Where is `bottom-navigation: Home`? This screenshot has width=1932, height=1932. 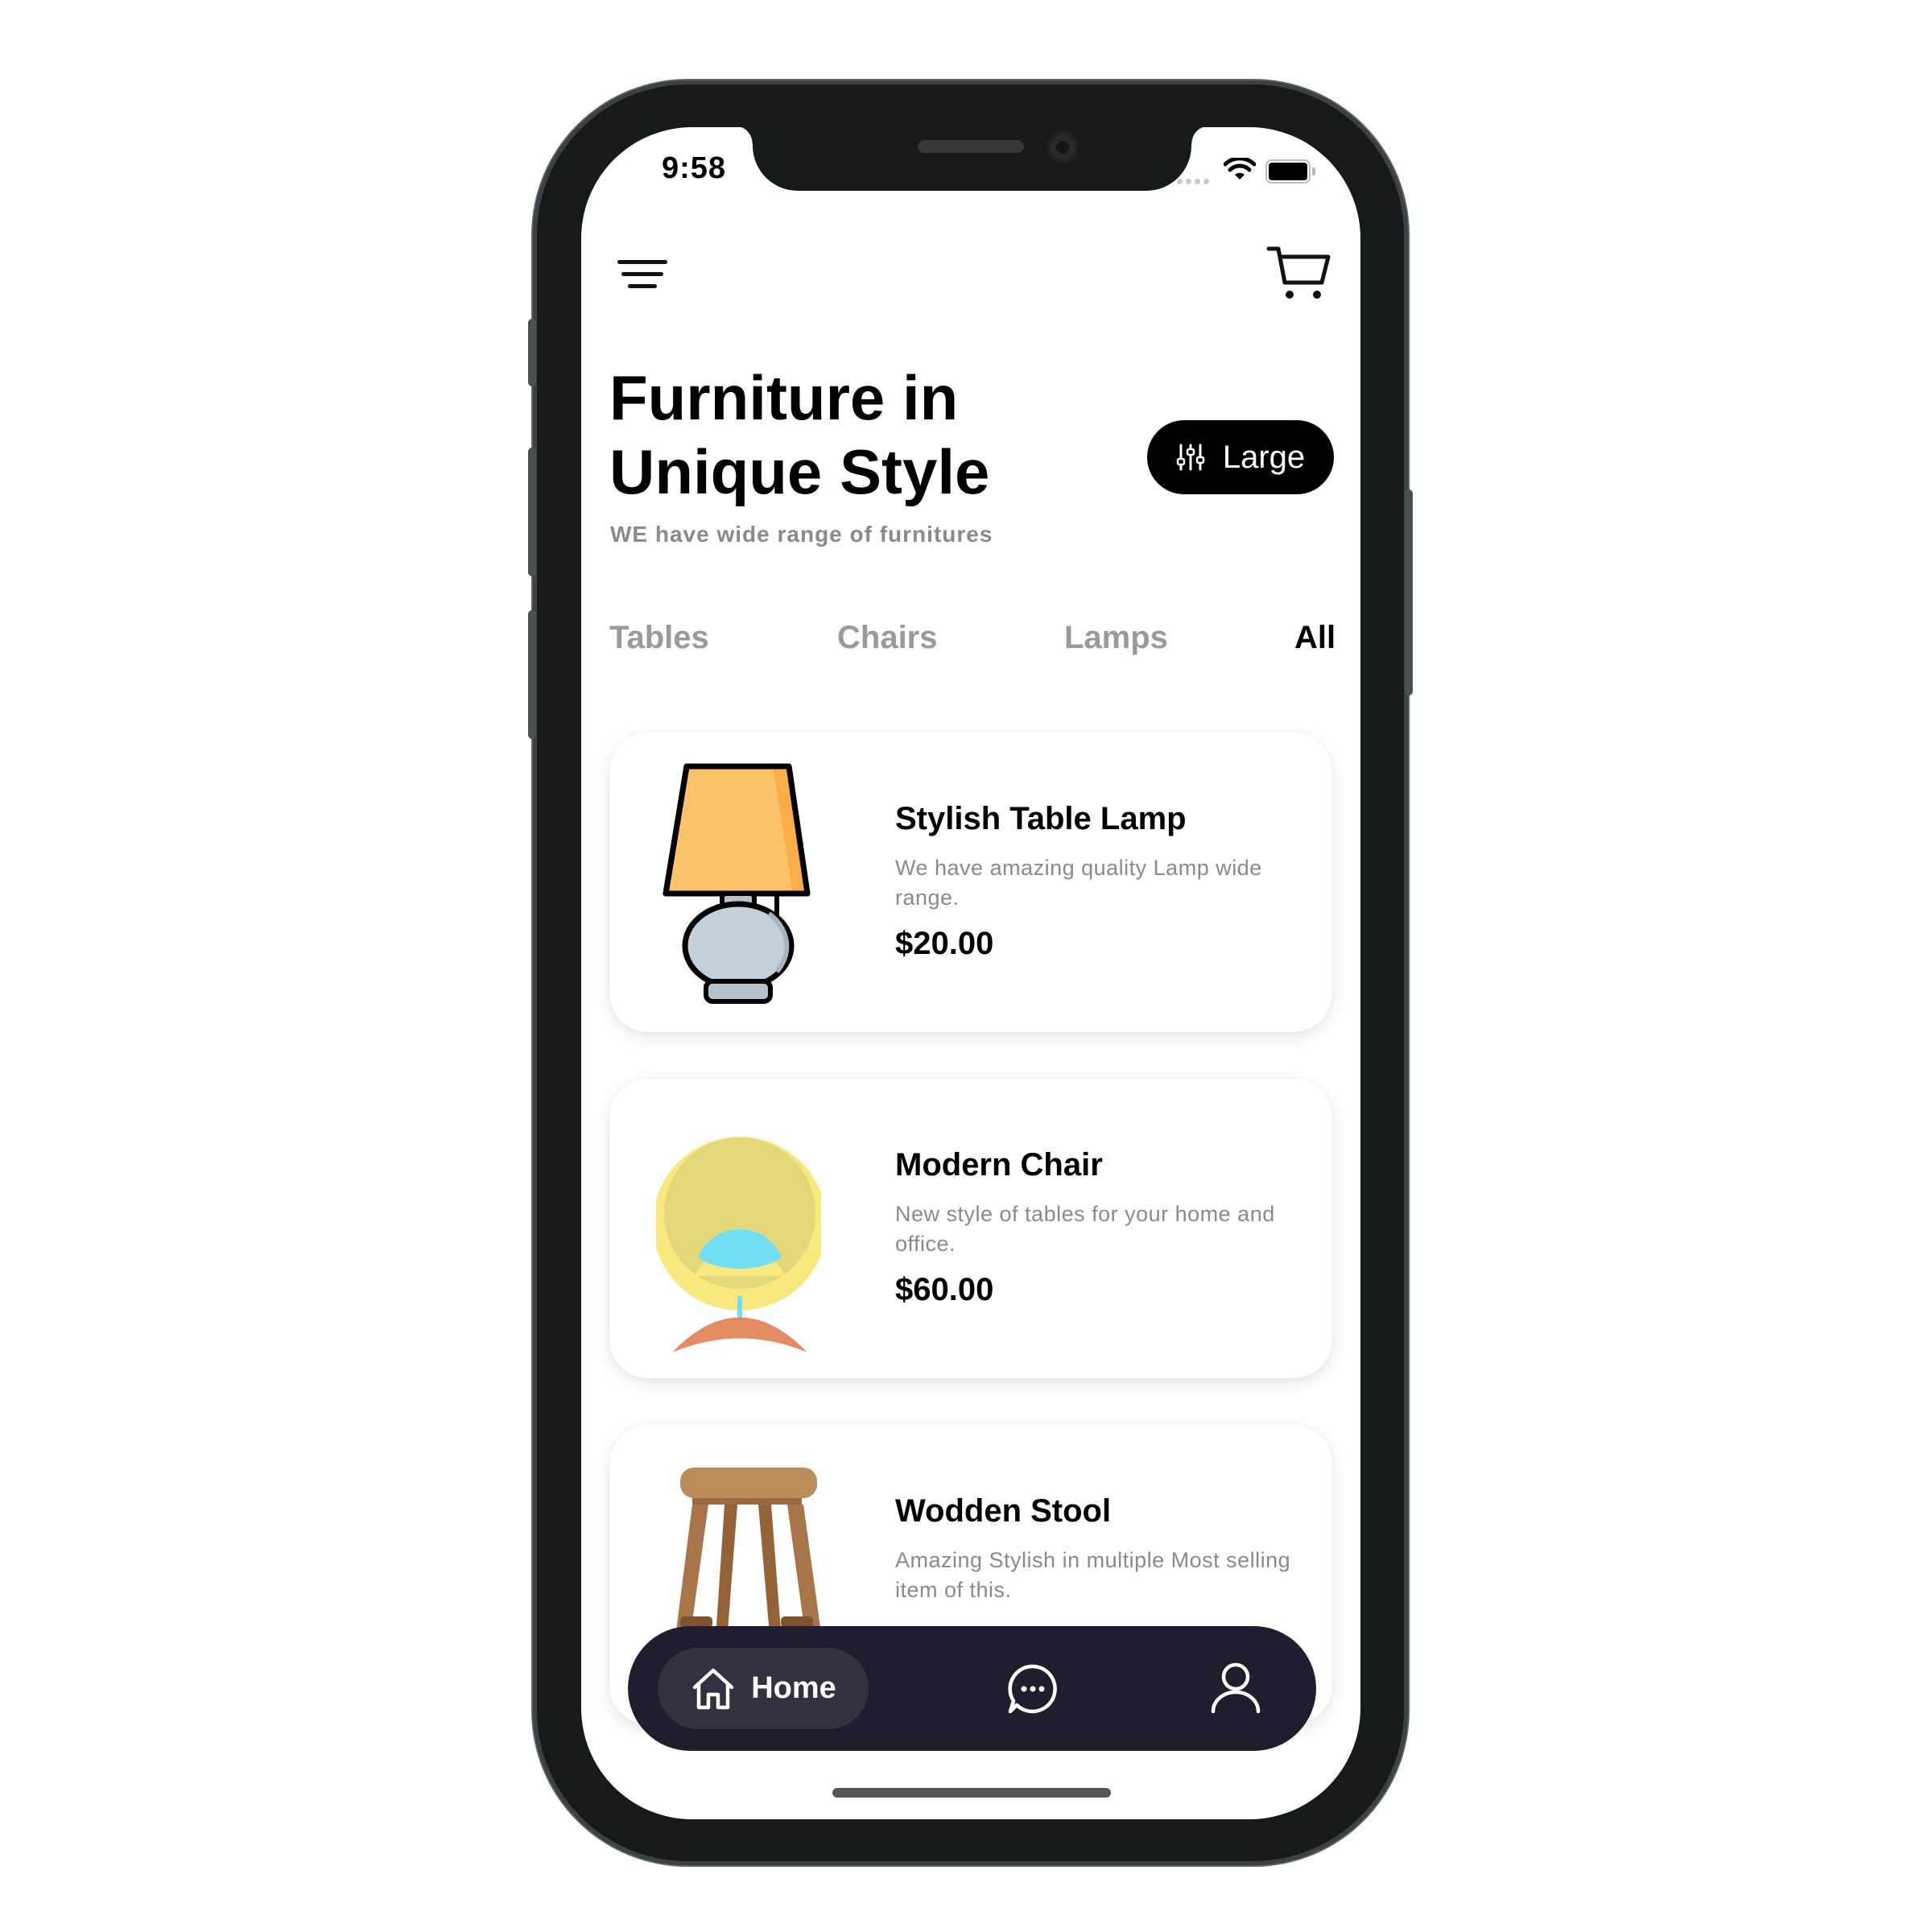
bottom-navigation: Home is located at coordinates (972, 1688).